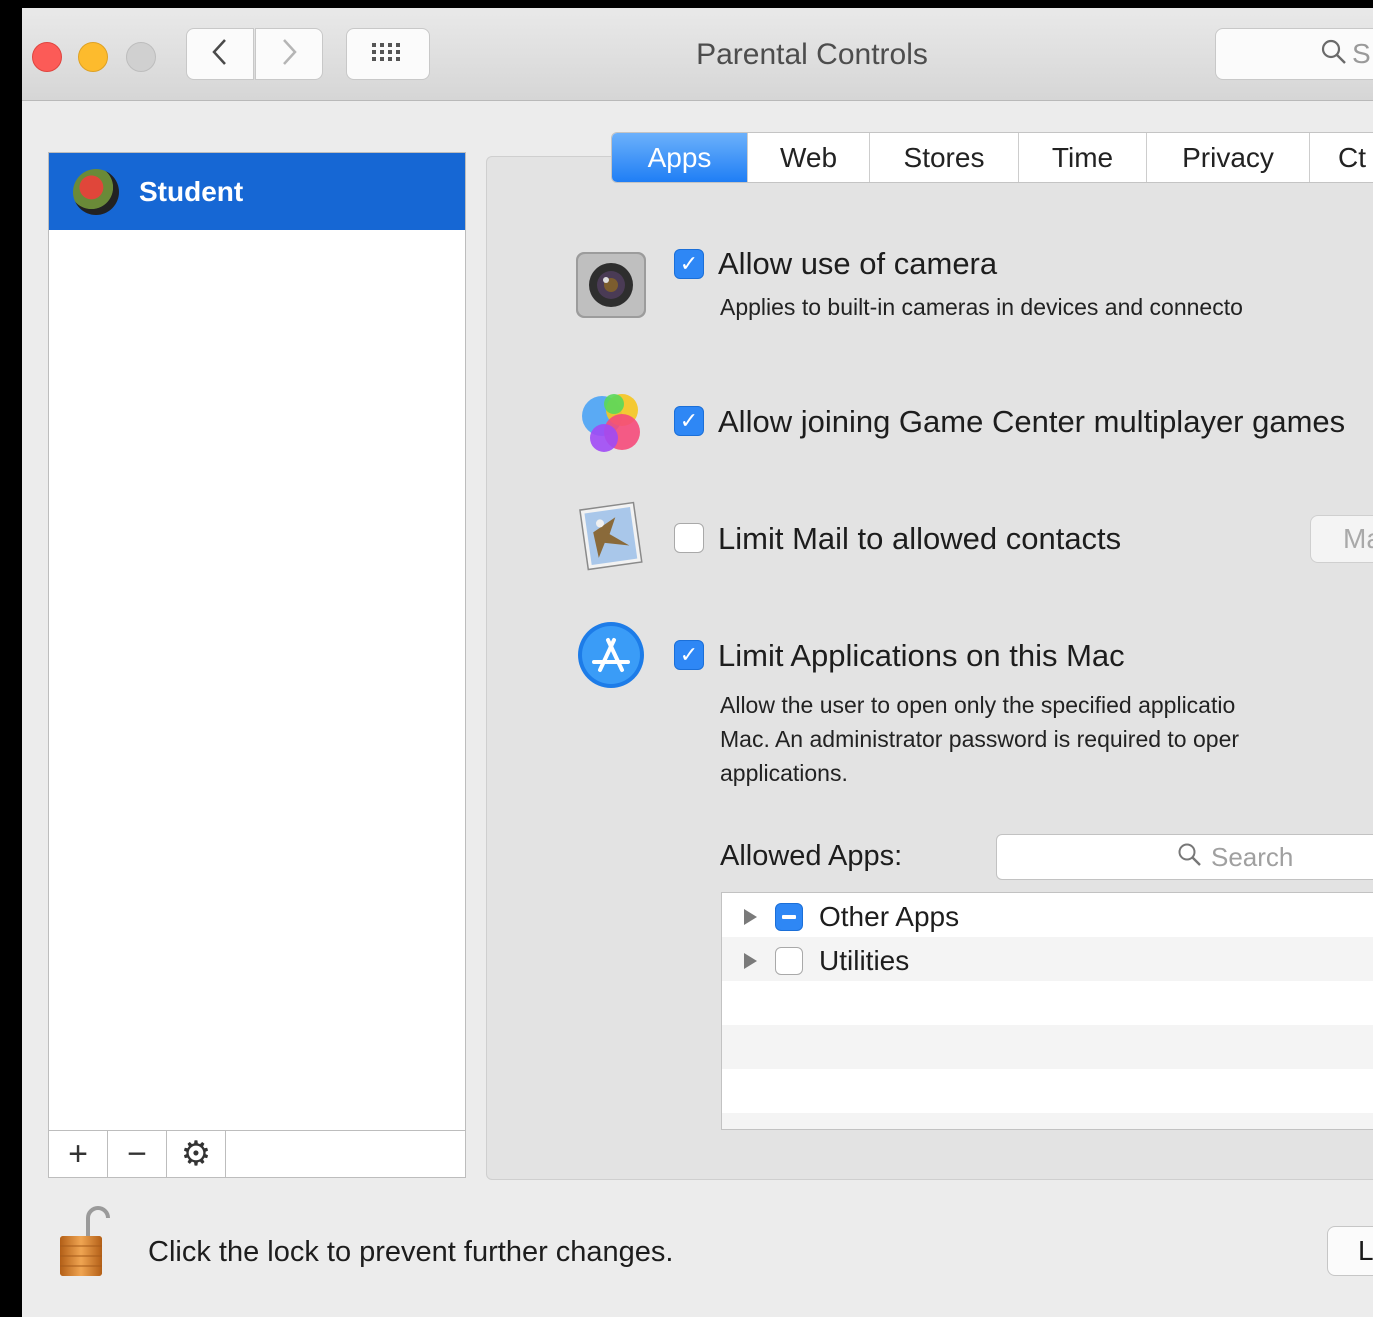  What do you see at coordinates (611, 655) in the screenshot?
I see `app-store-icon` at bounding box center [611, 655].